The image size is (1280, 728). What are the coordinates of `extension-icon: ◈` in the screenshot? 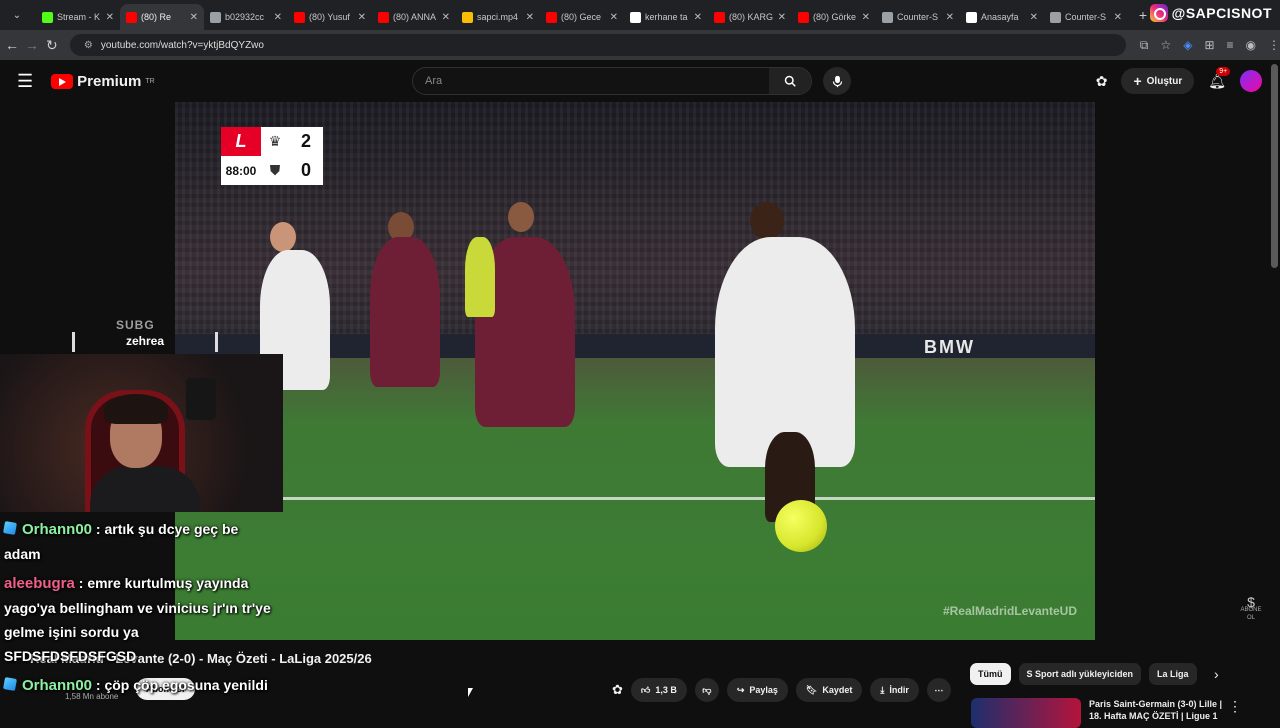 It's located at (1187, 45).